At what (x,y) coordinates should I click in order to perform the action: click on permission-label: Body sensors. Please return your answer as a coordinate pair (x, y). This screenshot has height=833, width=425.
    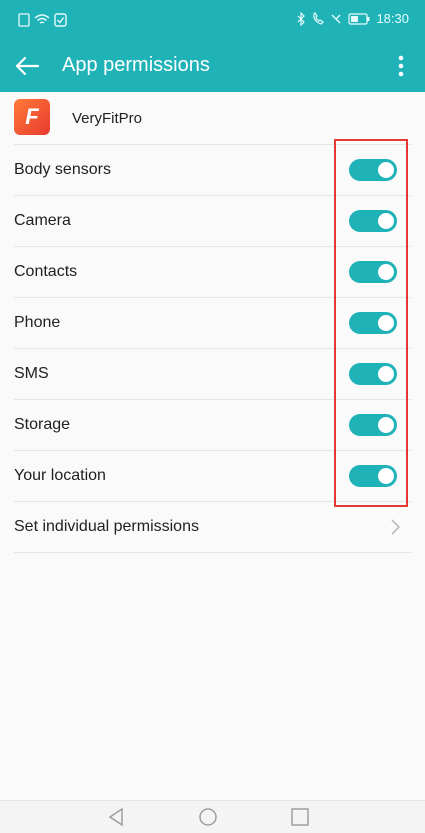
    Looking at the image, I should click on (62, 169).